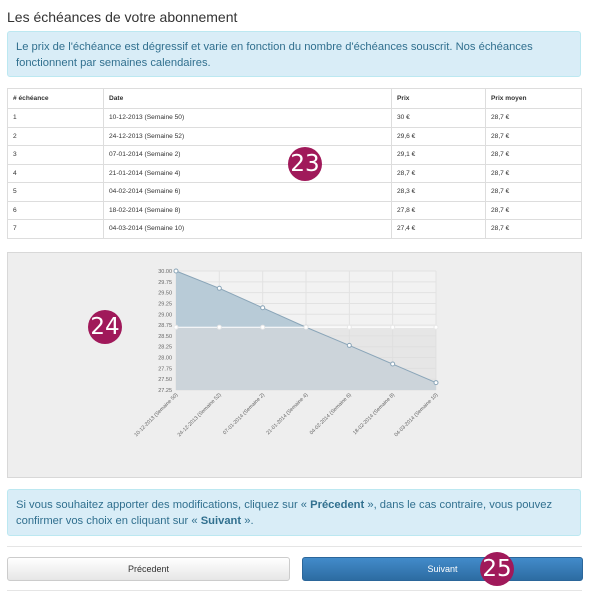  I want to click on cell-number: 1, so click(55, 118).